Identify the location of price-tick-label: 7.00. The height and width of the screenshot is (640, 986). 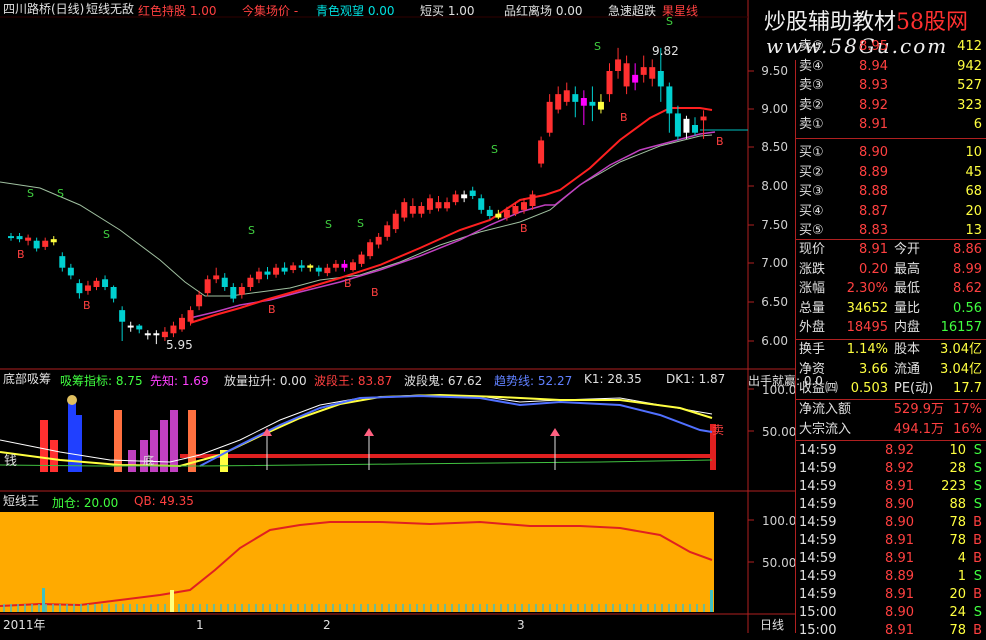
(774, 263).